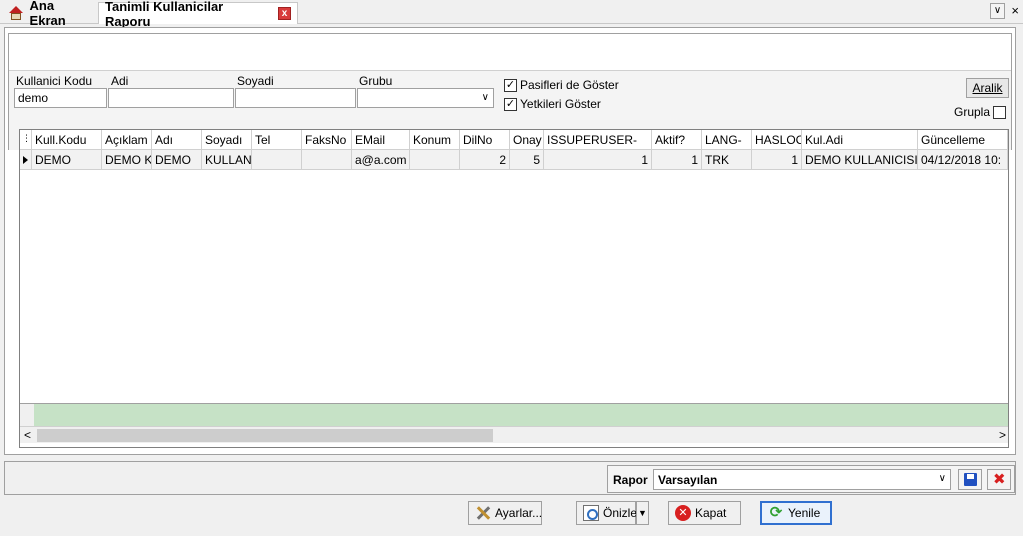 The image size is (1023, 536). What do you see at coordinates (591, 513) in the screenshot?
I see `preview-icon` at bounding box center [591, 513].